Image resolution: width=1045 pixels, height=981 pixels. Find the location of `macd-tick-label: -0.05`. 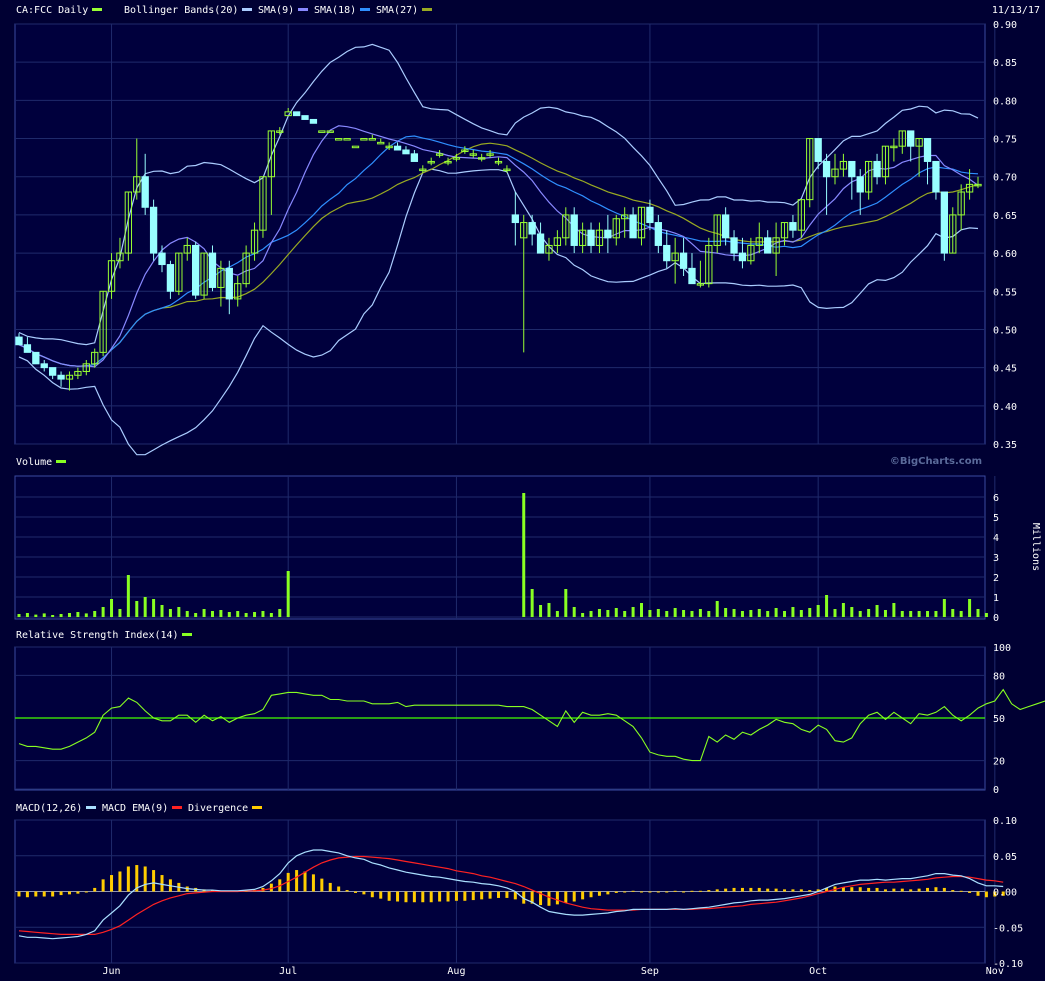

macd-tick-label: -0.05 is located at coordinates (1008, 928).